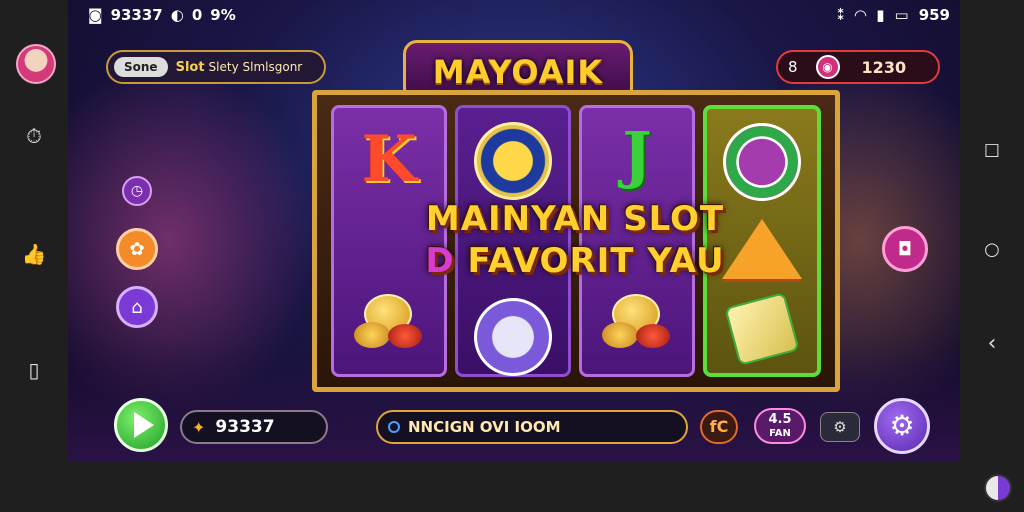 This screenshot has width=1024, height=512. Describe the element at coordinates (245, 427) in the screenshot. I see `balance-value: 93337` at that location.